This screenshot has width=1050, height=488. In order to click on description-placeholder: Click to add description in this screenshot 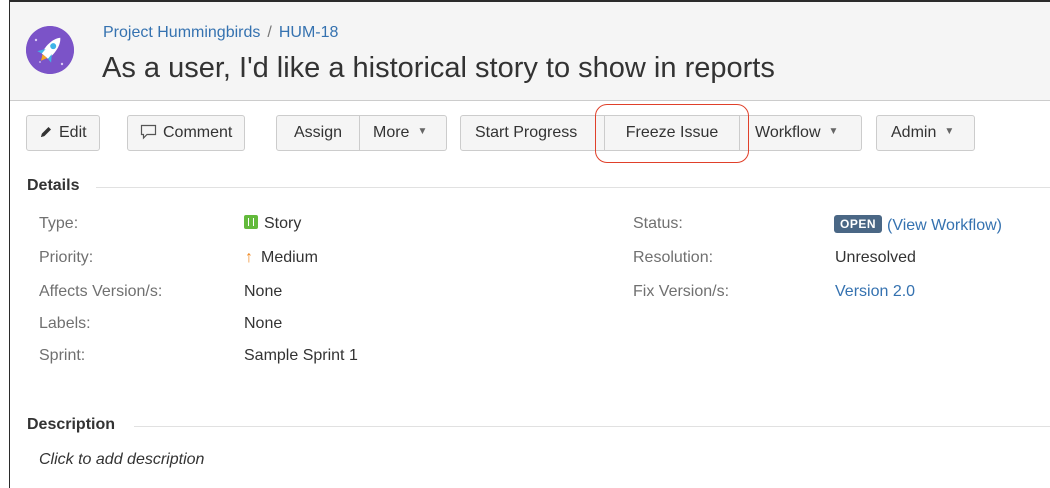, I will do `click(121, 460)`.